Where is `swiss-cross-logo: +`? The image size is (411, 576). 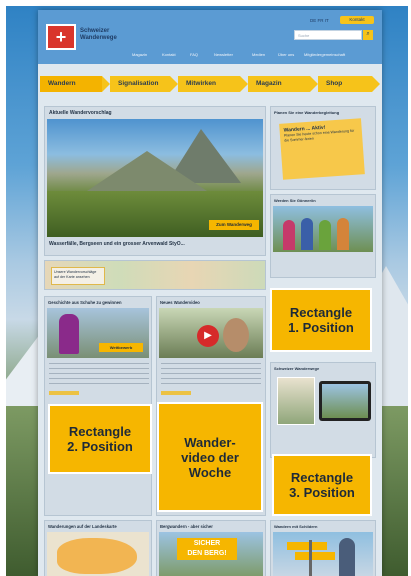 swiss-cross-logo: + is located at coordinates (61, 37).